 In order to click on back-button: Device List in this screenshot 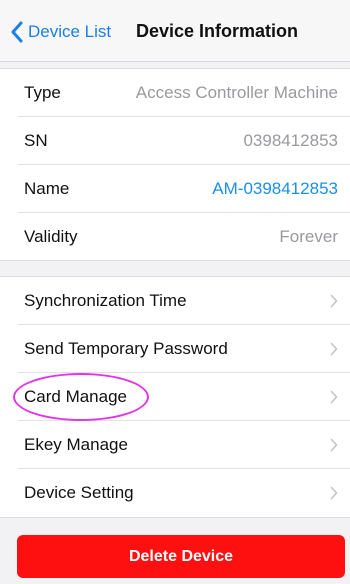, I will do `click(60, 32)`.